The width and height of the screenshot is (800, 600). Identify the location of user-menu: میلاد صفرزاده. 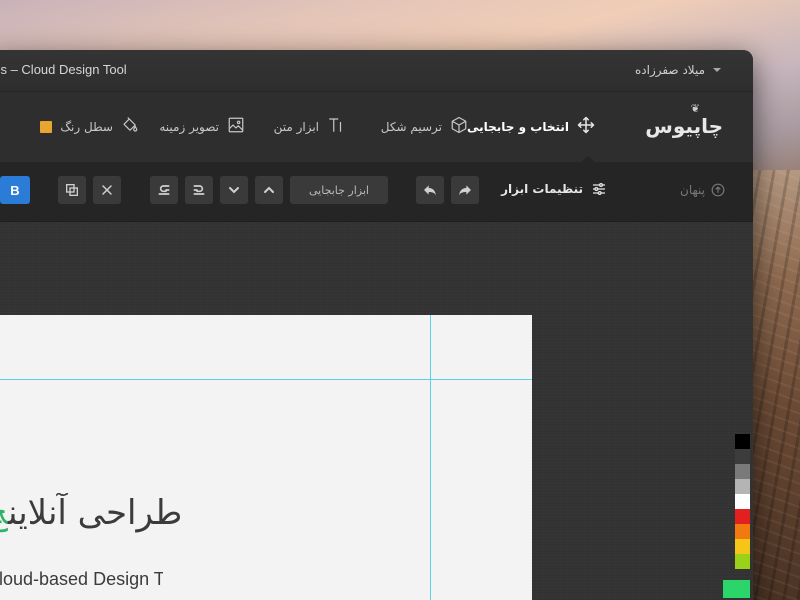
(678, 70).